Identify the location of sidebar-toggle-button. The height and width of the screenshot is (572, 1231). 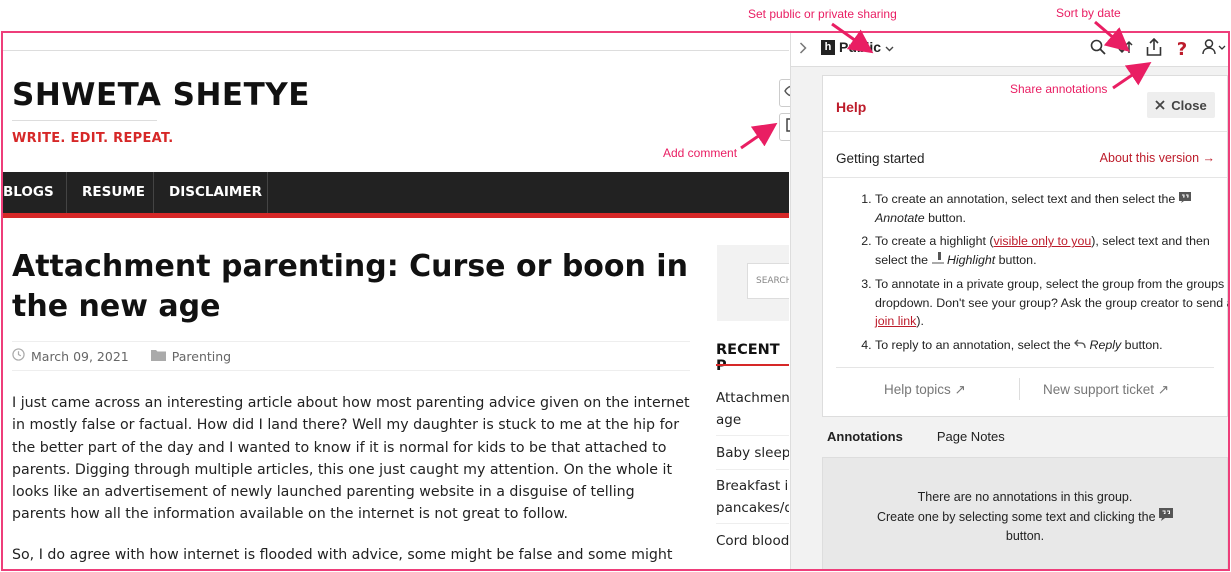
(803, 49).